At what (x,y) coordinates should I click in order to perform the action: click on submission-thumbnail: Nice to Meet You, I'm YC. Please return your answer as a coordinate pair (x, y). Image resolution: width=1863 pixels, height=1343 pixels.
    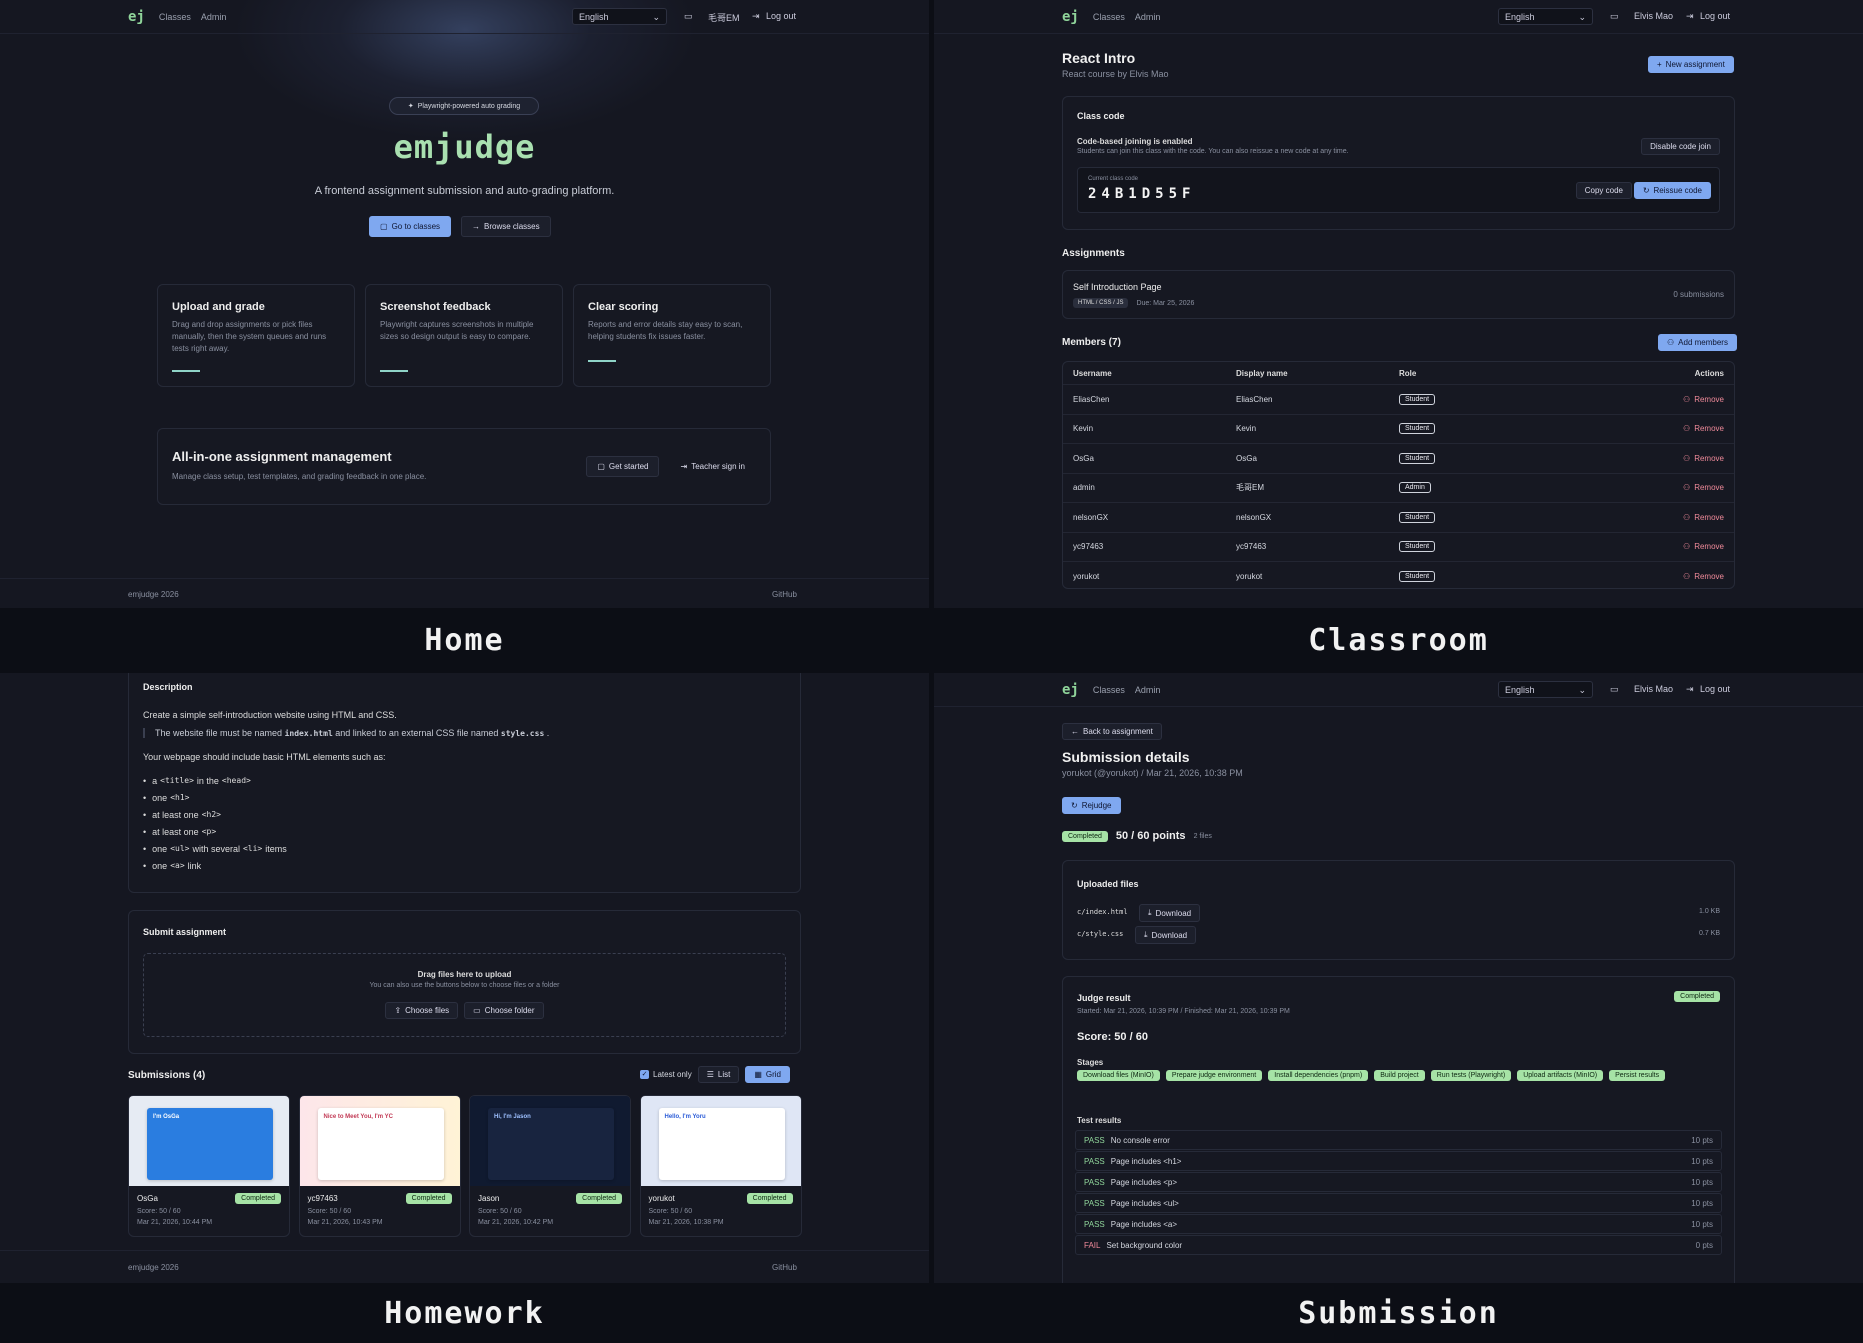
    Looking at the image, I should click on (379, 1141).